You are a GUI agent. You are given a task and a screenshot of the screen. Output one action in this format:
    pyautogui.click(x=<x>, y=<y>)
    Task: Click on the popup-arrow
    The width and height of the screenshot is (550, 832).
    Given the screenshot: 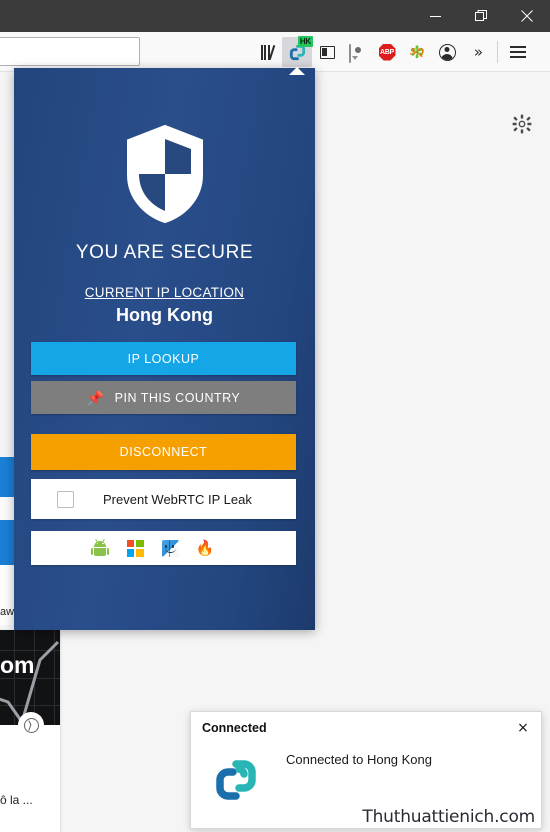 What is the action you would take?
    pyautogui.click(x=297, y=71)
    